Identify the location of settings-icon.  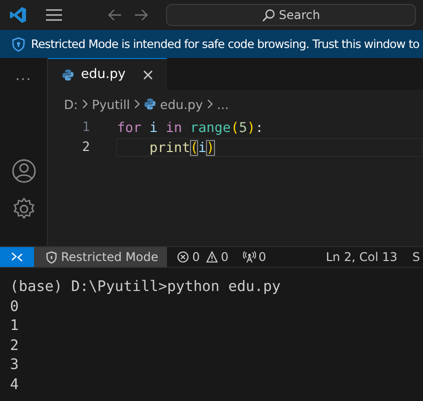
(24, 209).